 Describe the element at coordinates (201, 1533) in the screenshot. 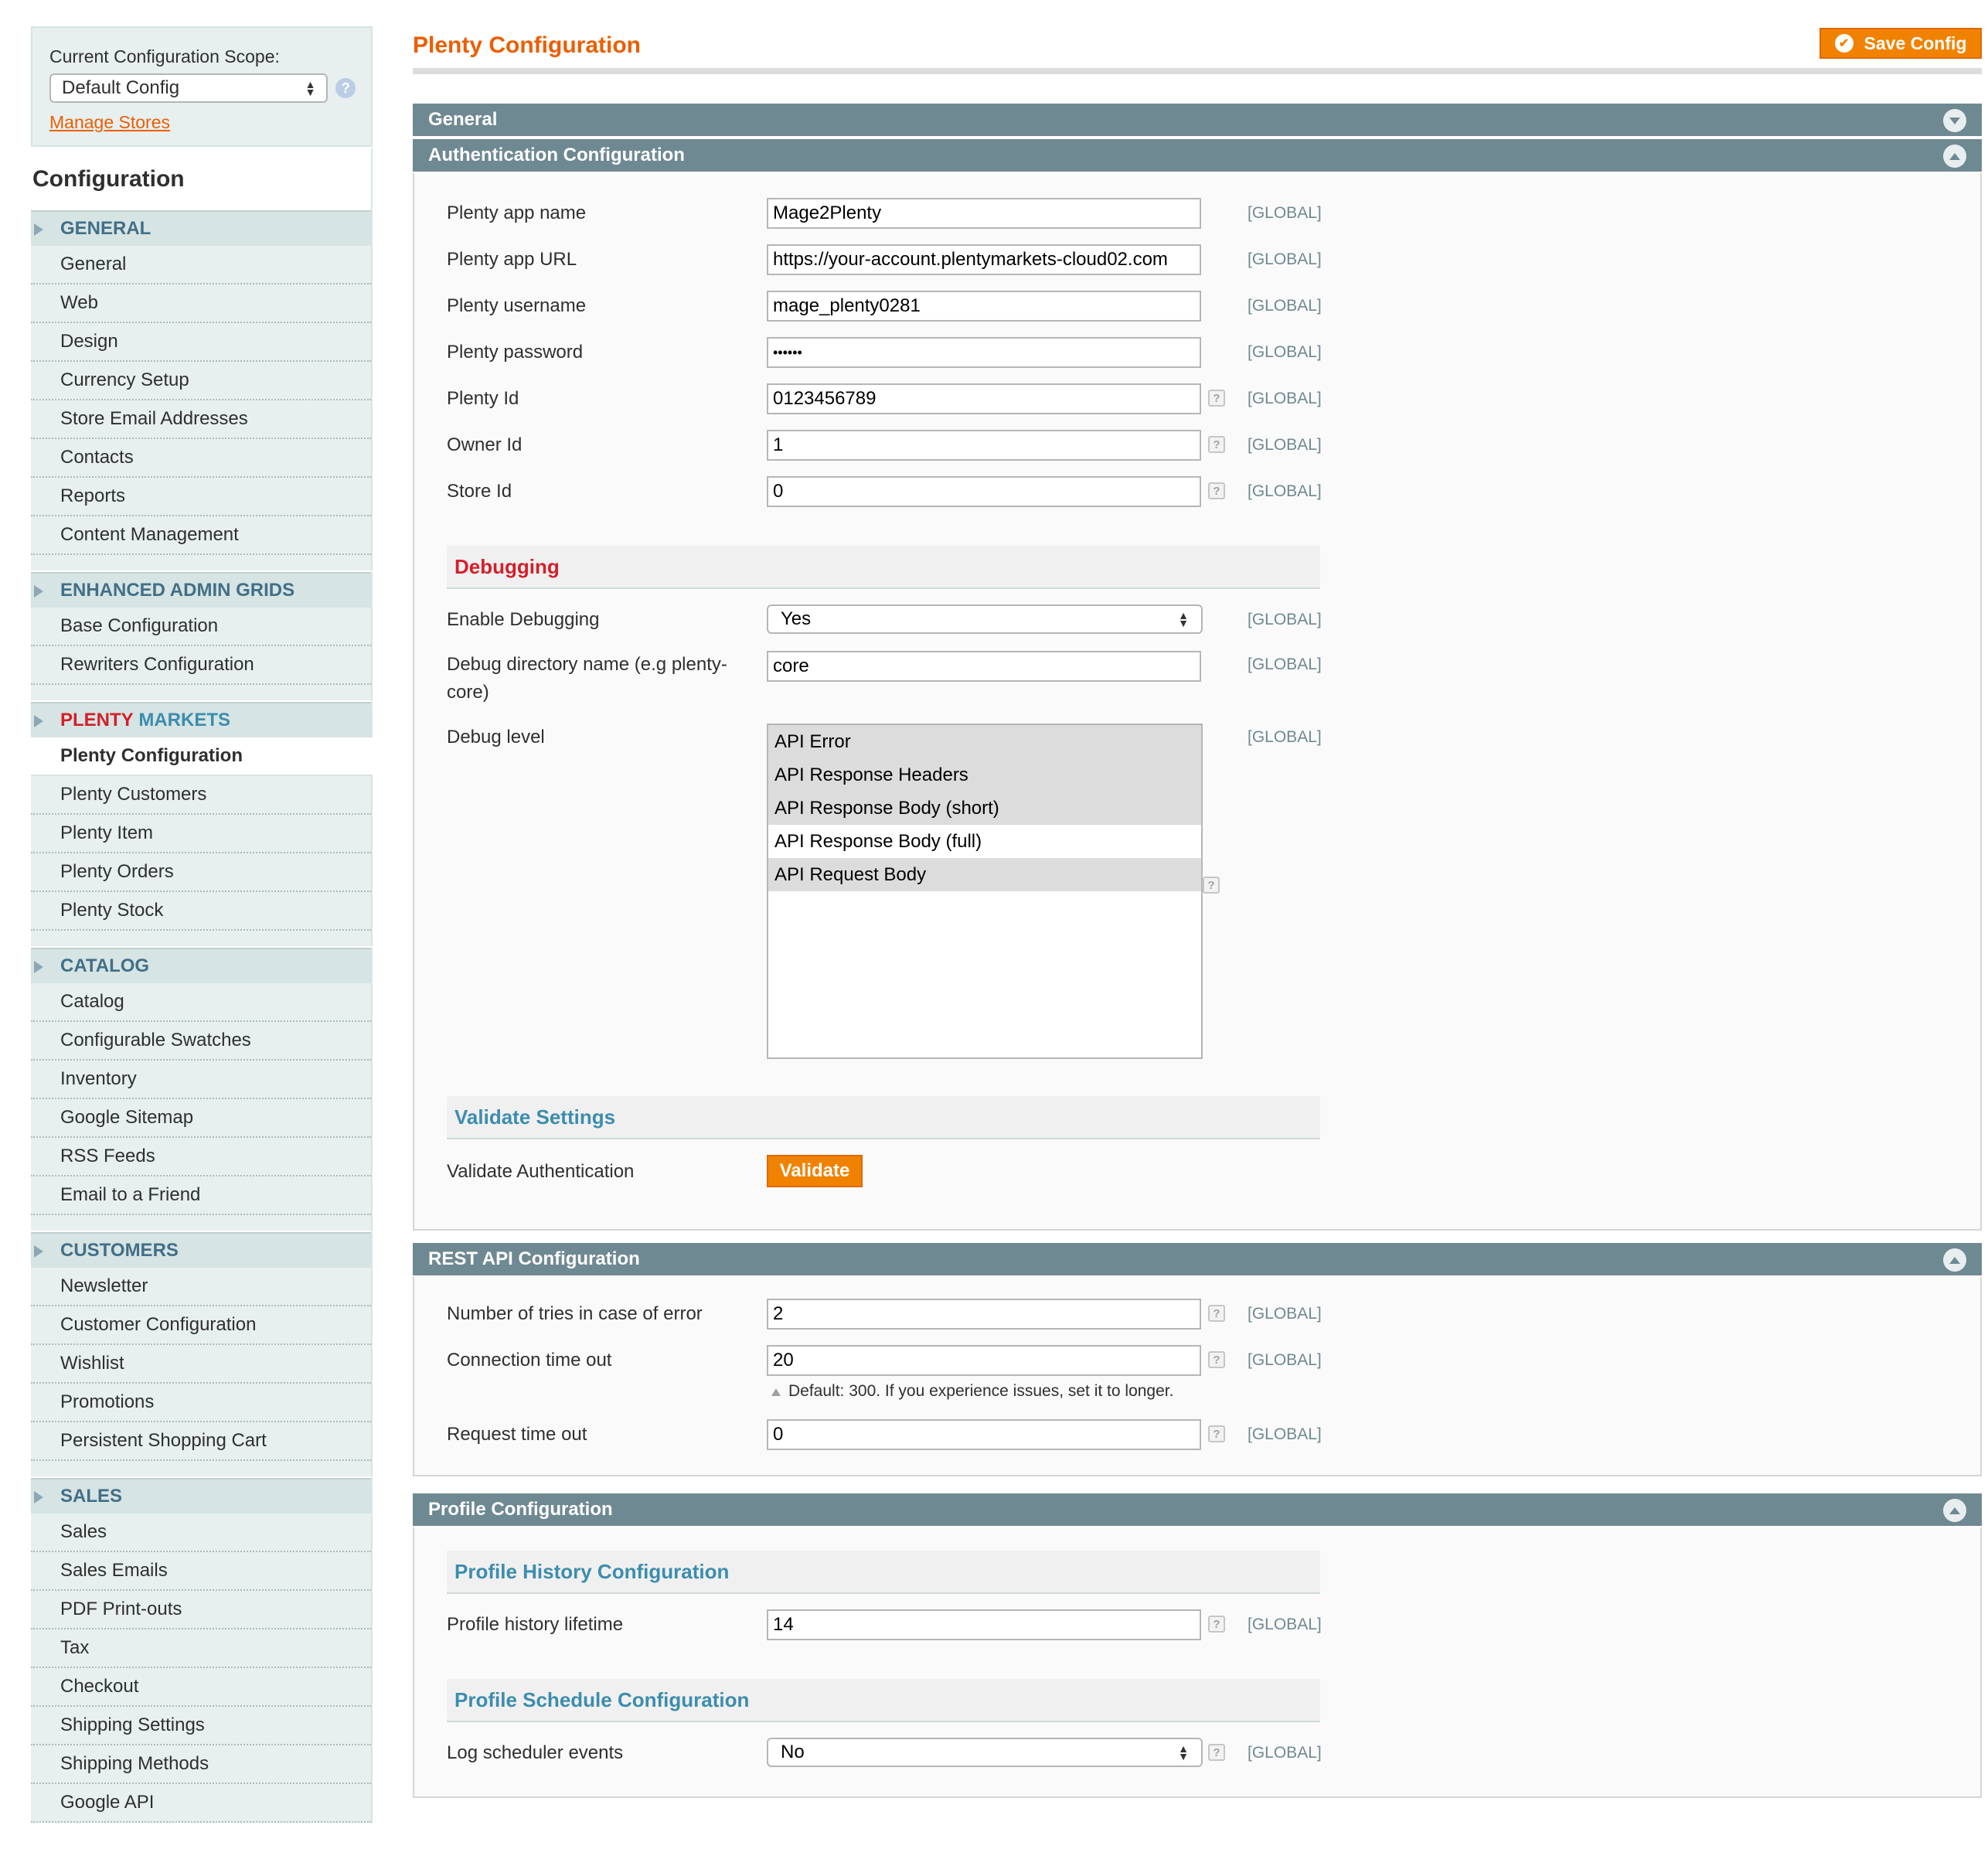

I see `nav-item-sales: Sales` at that location.